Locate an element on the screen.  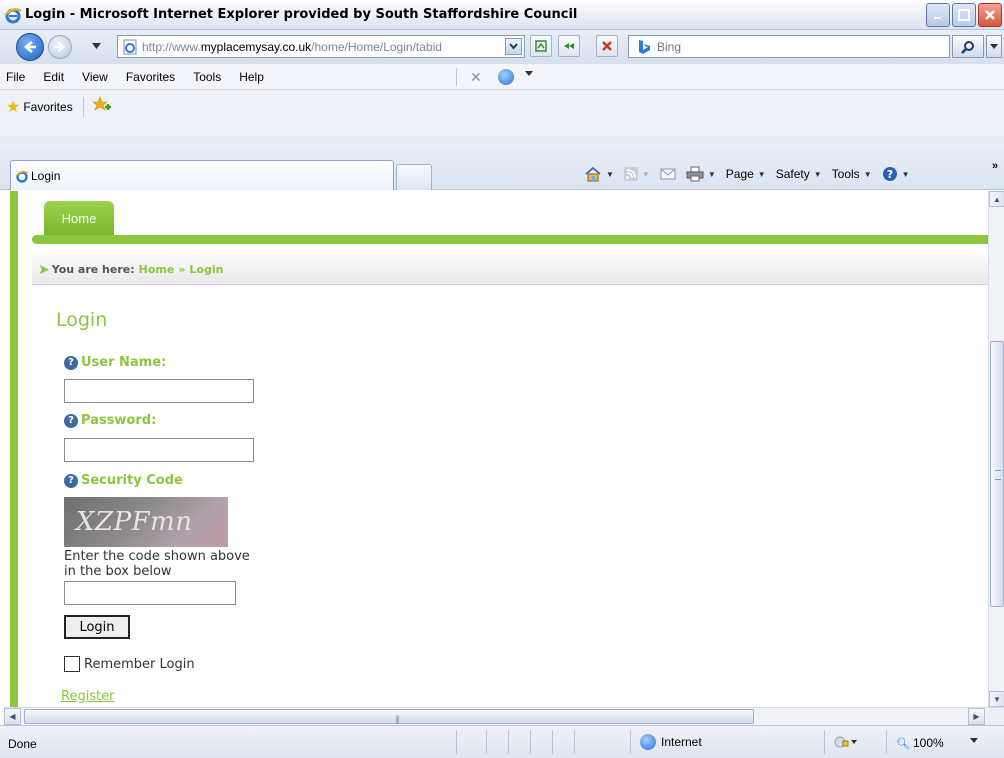
breadcrumb-prefix: You are here: is located at coordinates (93, 269).